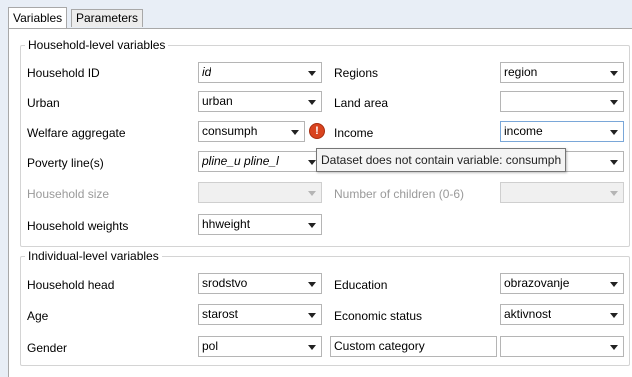 The width and height of the screenshot is (632, 377). Describe the element at coordinates (361, 103) in the screenshot. I see `land-area-label: Land area` at that location.